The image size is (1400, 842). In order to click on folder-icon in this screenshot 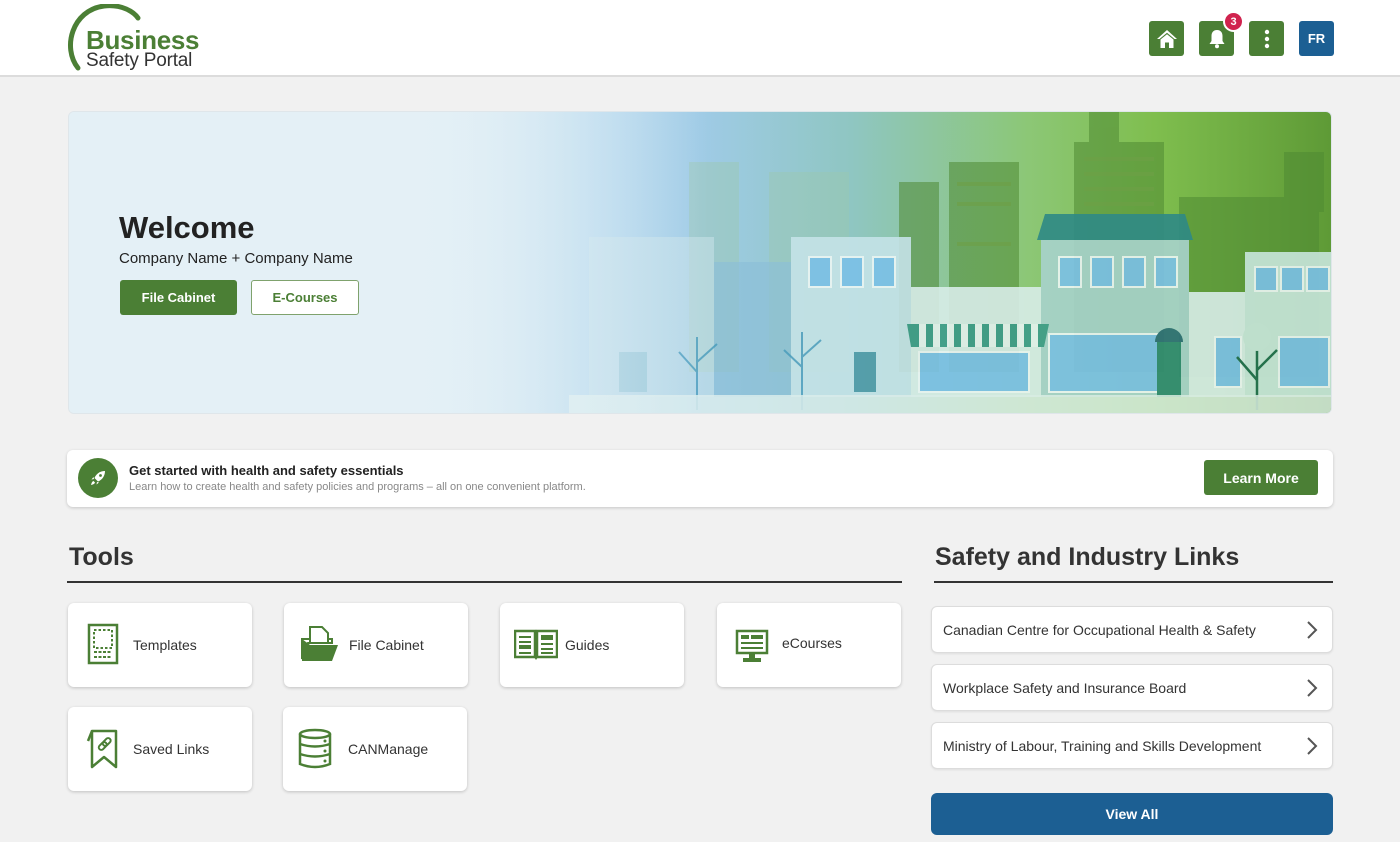, I will do `click(319, 643)`.